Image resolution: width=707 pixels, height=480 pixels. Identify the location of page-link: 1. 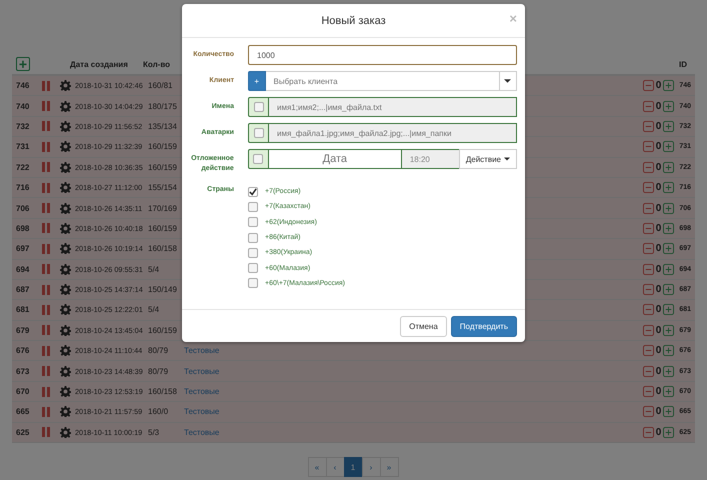
(353, 467).